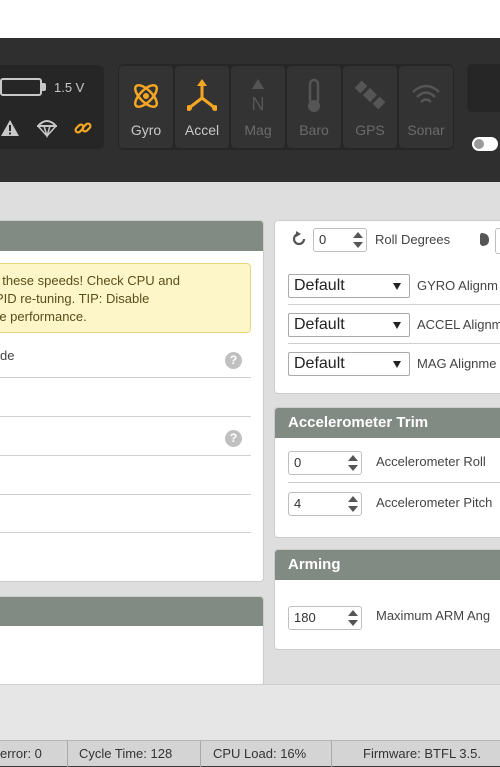 This screenshot has height=767, width=500. I want to click on accel-pitch-value: 4, so click(298, 503).